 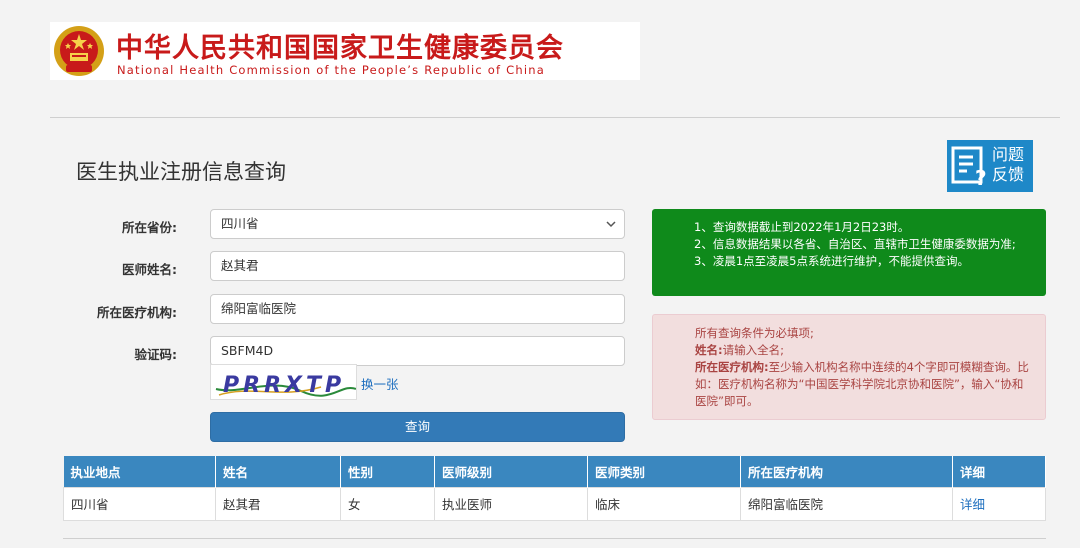 I want to click on province-select: 四川省, so click(x=417, y=224).